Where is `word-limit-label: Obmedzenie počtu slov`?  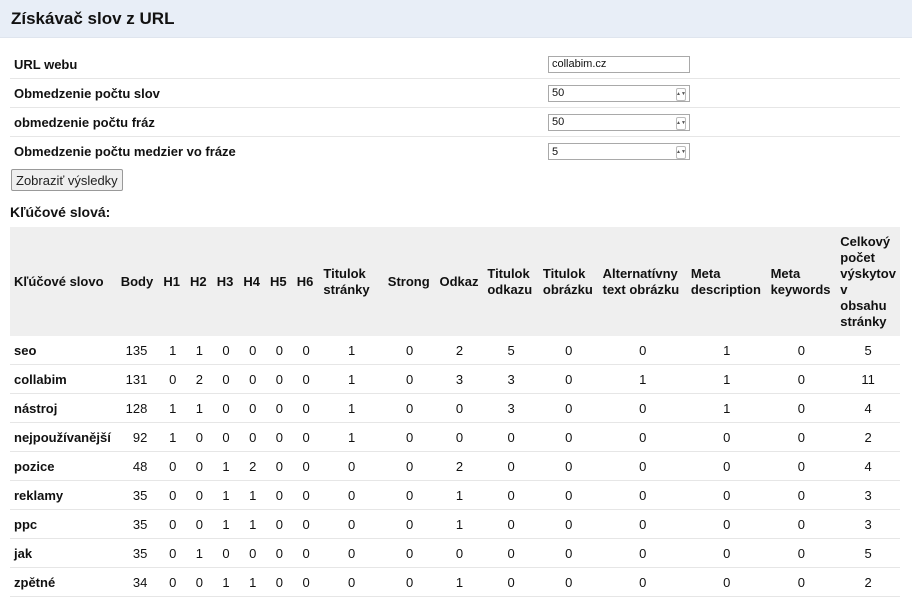
word-limit-label: Obmedzenie počtu slov is located at coordinates (87, 93).